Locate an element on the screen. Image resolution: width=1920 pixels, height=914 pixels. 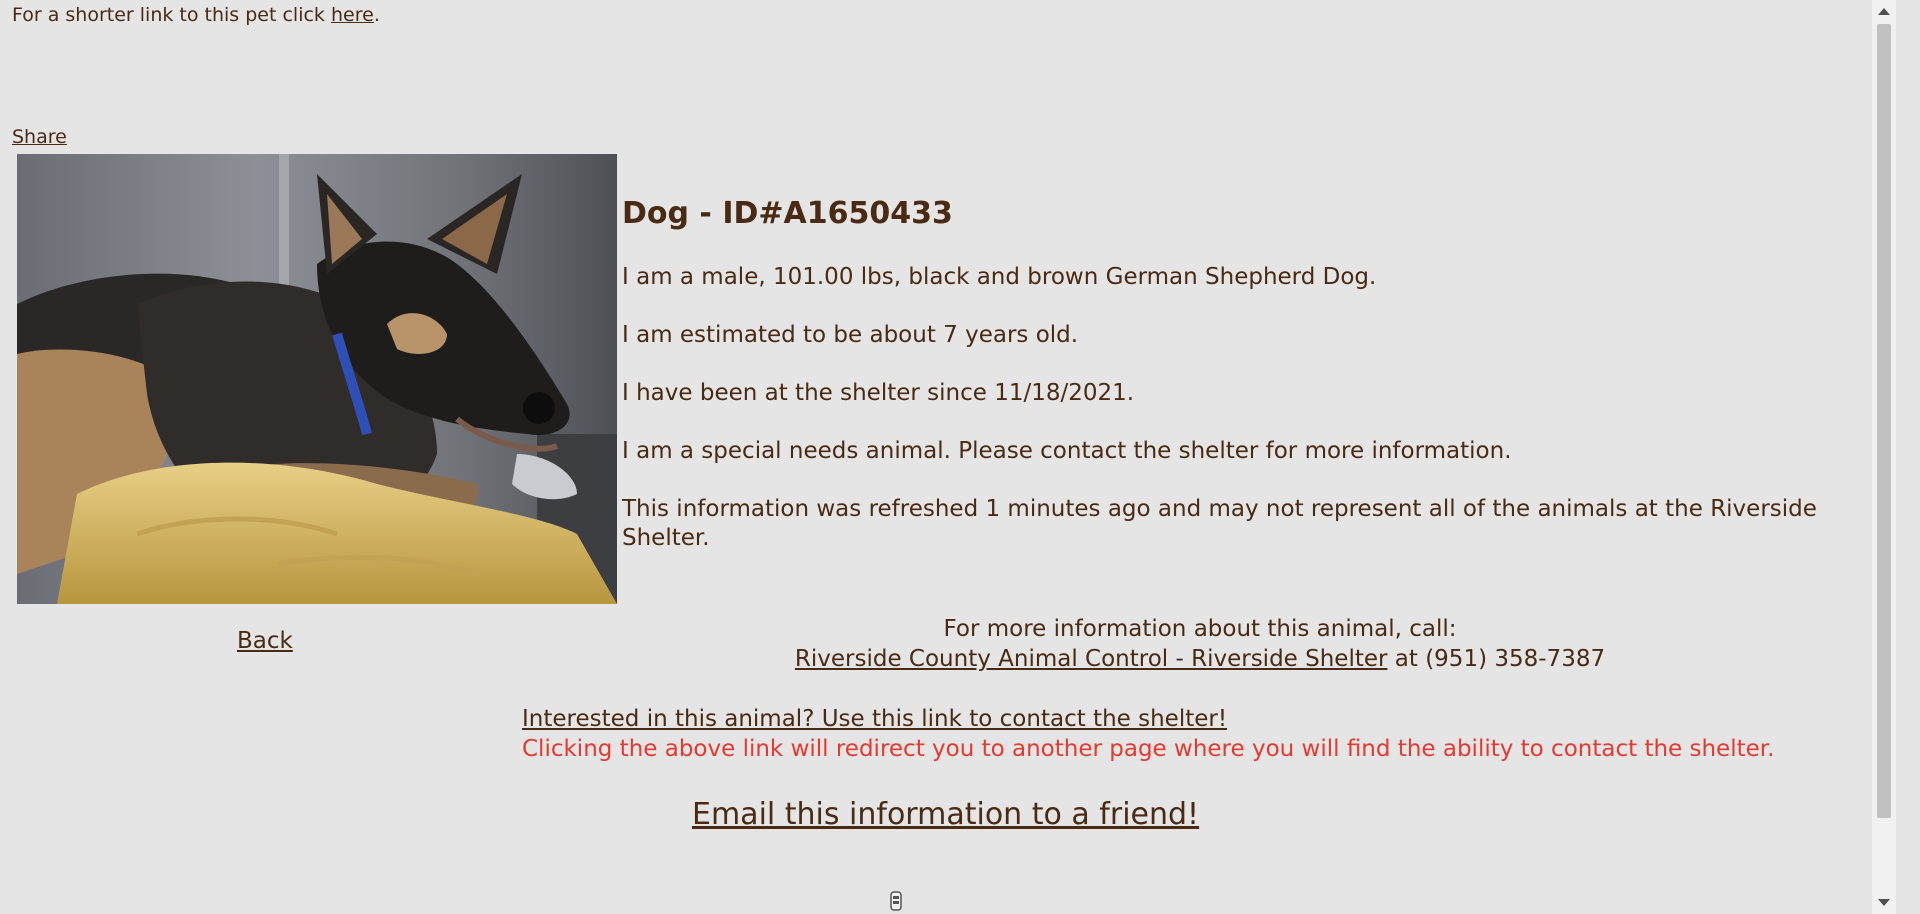
animal-age: I am estimated to be about 7 years old. is located at coordinates (850, 335).